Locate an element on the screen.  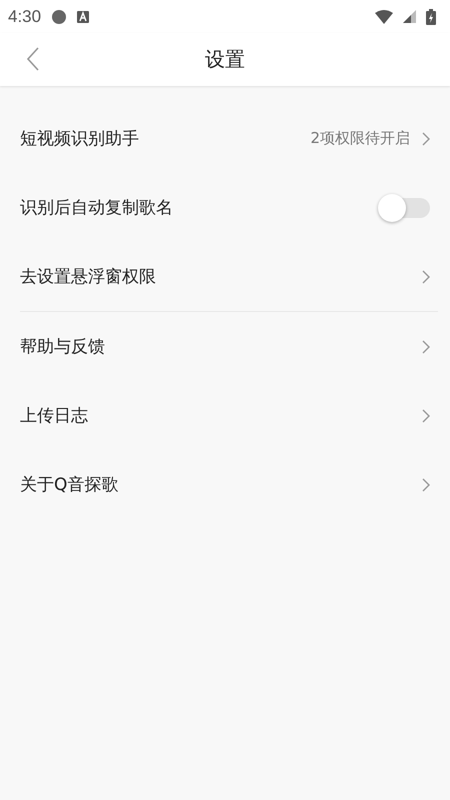
setting-label: 识别后自动复制歌名 is located at coordinates (97, 208).